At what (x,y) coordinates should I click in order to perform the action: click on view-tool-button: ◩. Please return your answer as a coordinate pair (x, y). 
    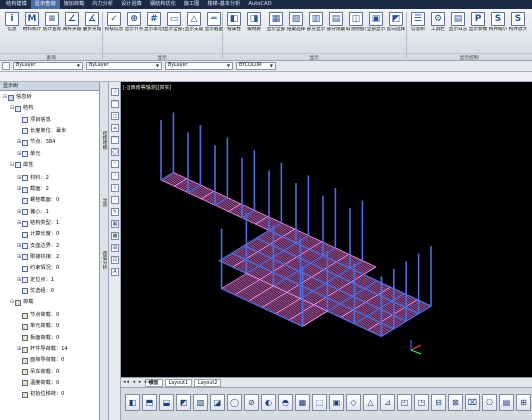
    Looking at the image, I should click on (183, 402).